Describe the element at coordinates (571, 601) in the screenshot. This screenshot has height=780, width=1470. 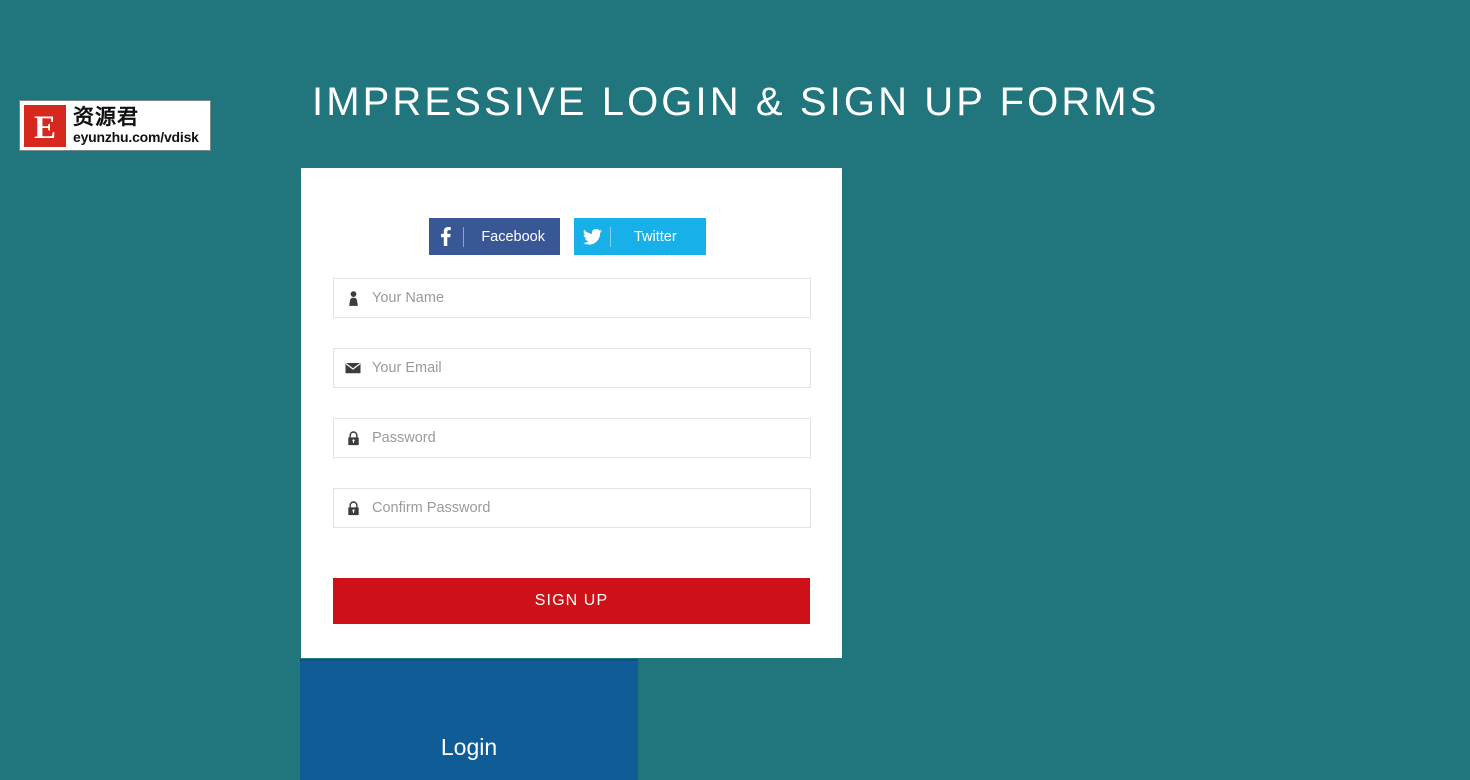
I see `sign-up-button: SIGN UP` at that location.